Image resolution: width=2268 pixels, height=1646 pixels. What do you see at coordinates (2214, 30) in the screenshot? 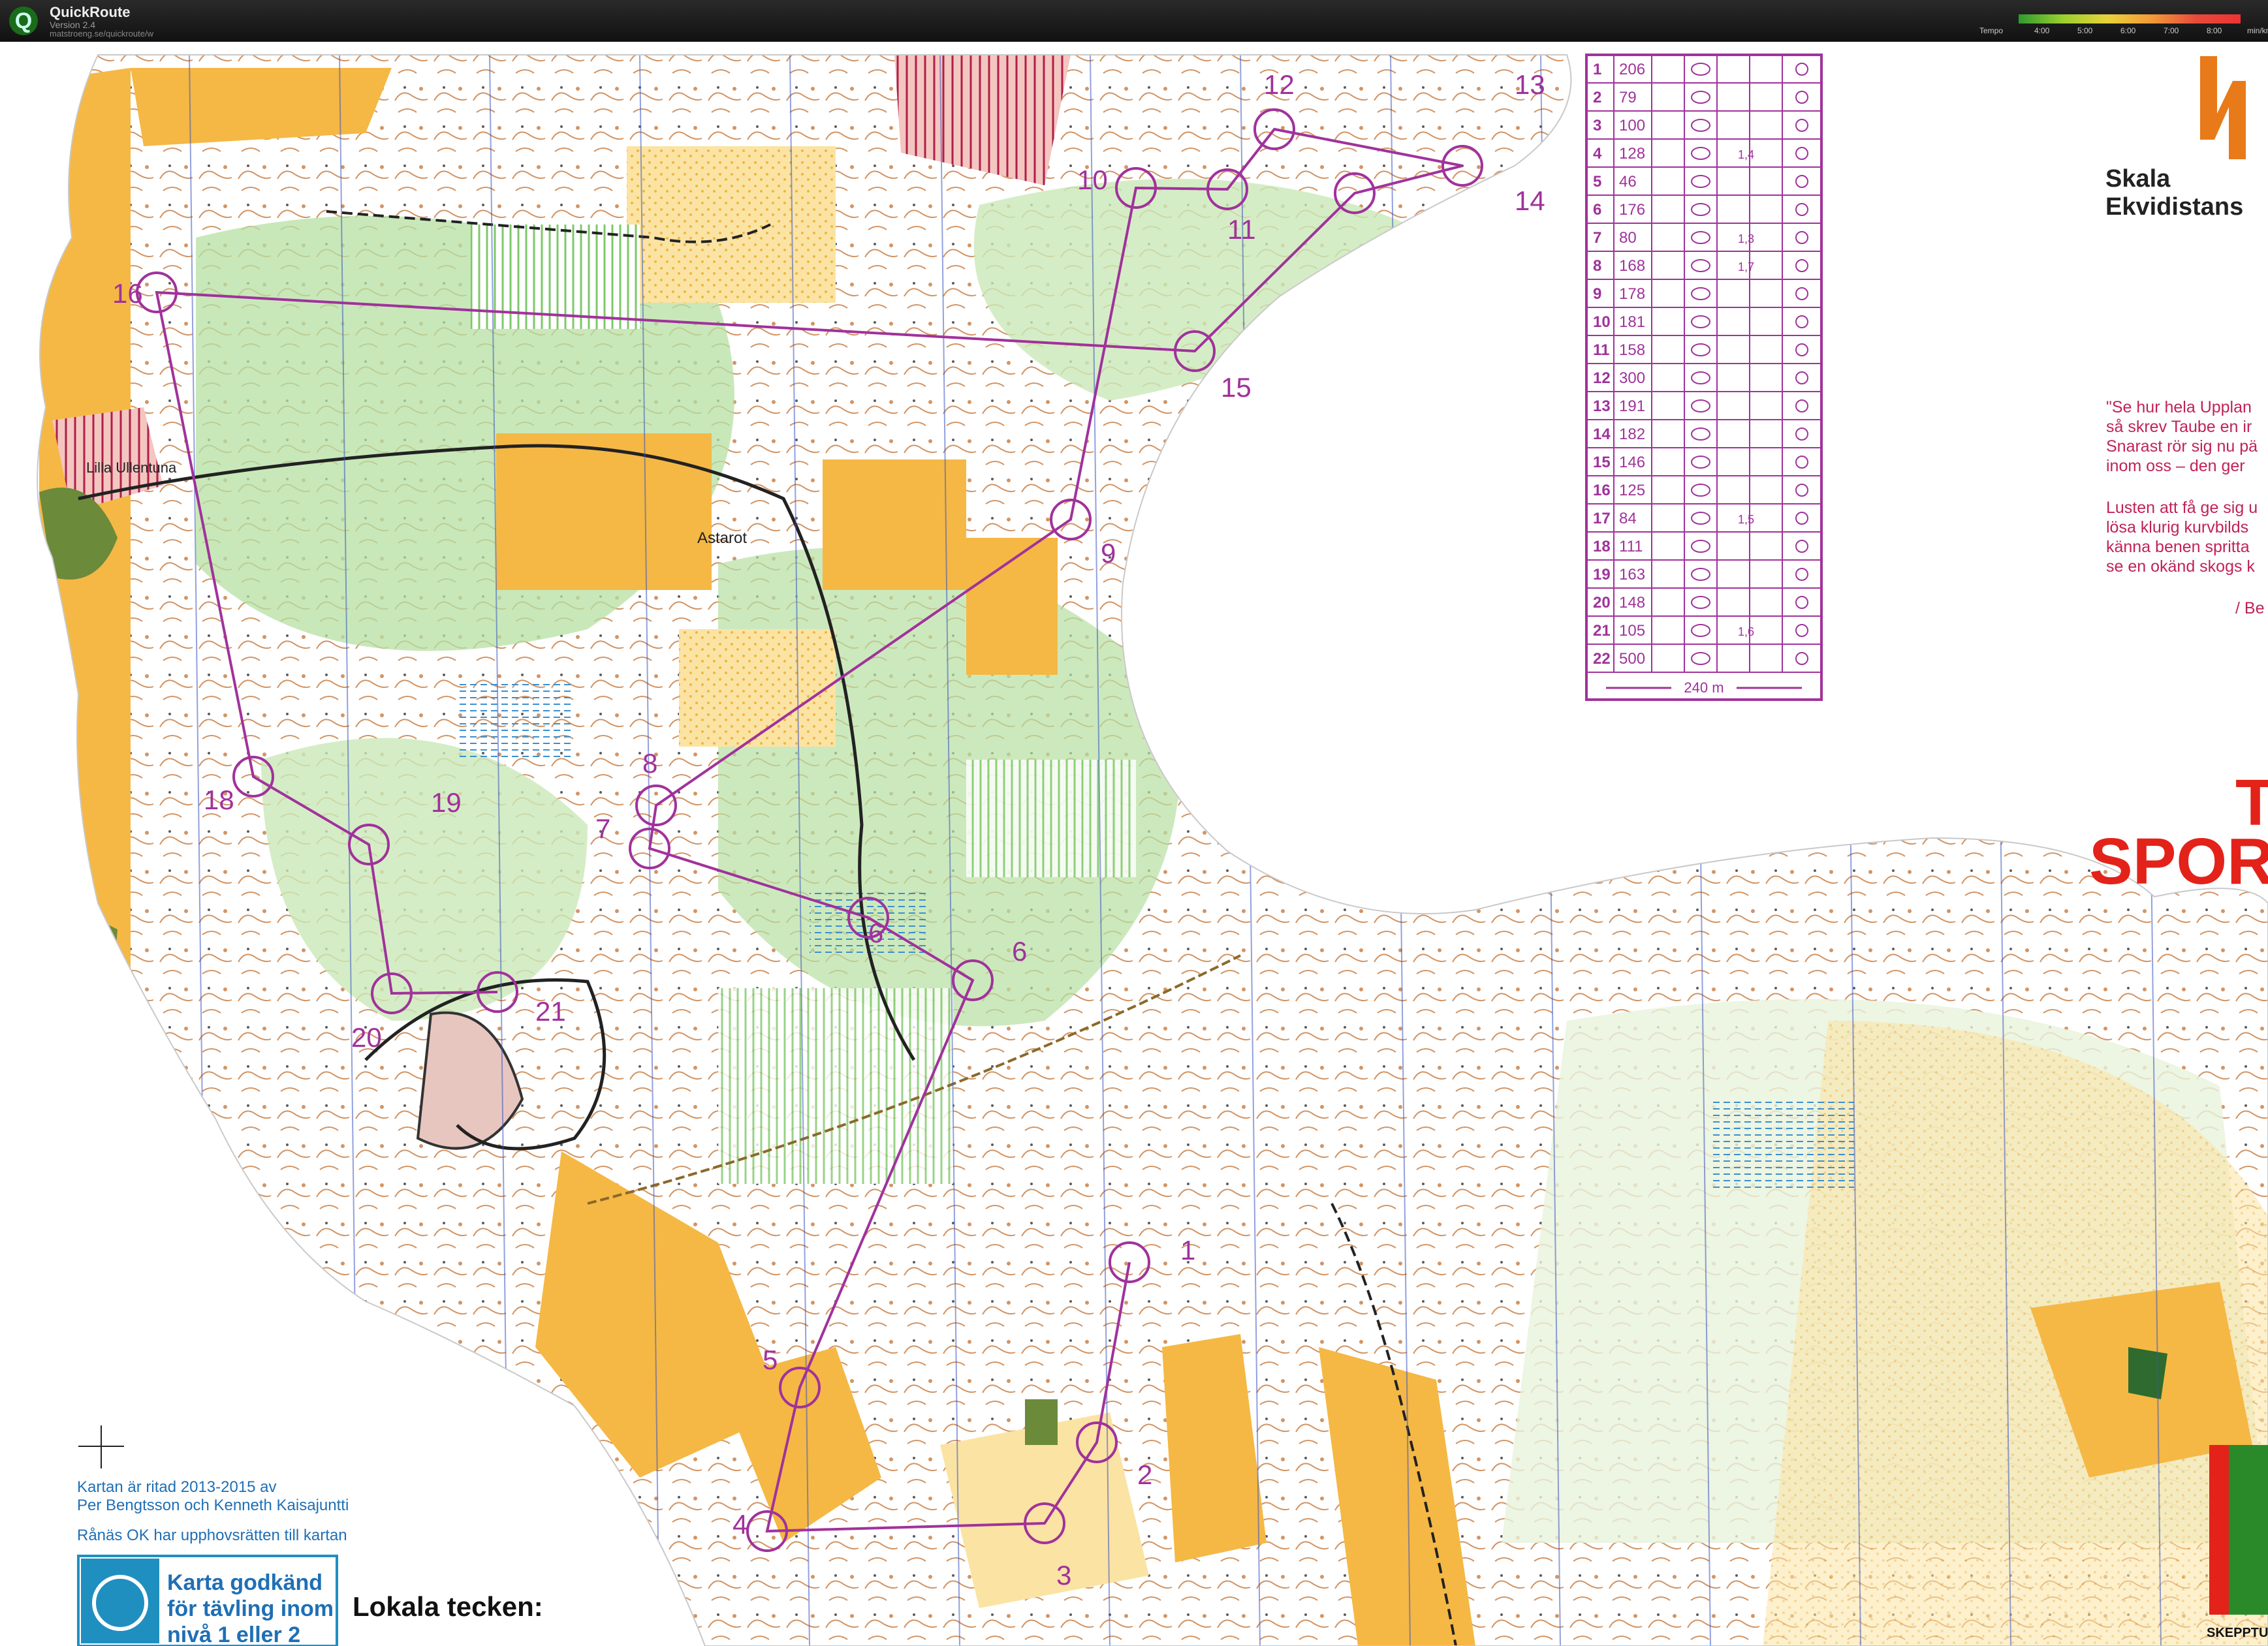
I see `tempo-tick: 8:00` at bounding box center [2214, 30].